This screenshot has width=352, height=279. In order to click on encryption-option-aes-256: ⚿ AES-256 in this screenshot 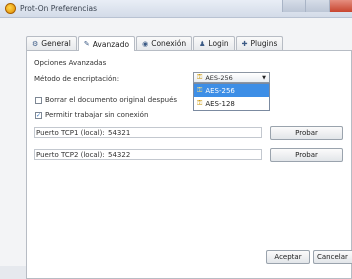, I will do `click(231, 90)`.